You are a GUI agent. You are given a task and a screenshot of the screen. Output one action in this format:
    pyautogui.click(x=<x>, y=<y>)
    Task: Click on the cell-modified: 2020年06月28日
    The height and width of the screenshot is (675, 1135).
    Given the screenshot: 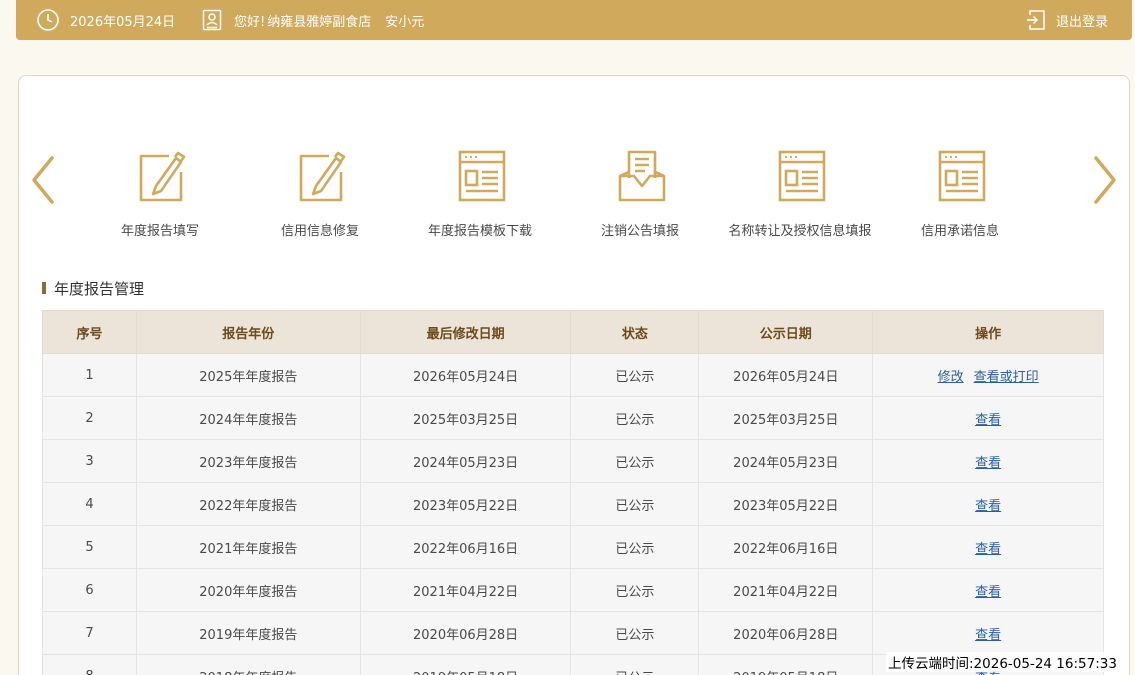 What is the action you would take?
    pyautogui.click(x=465, y=633)
    